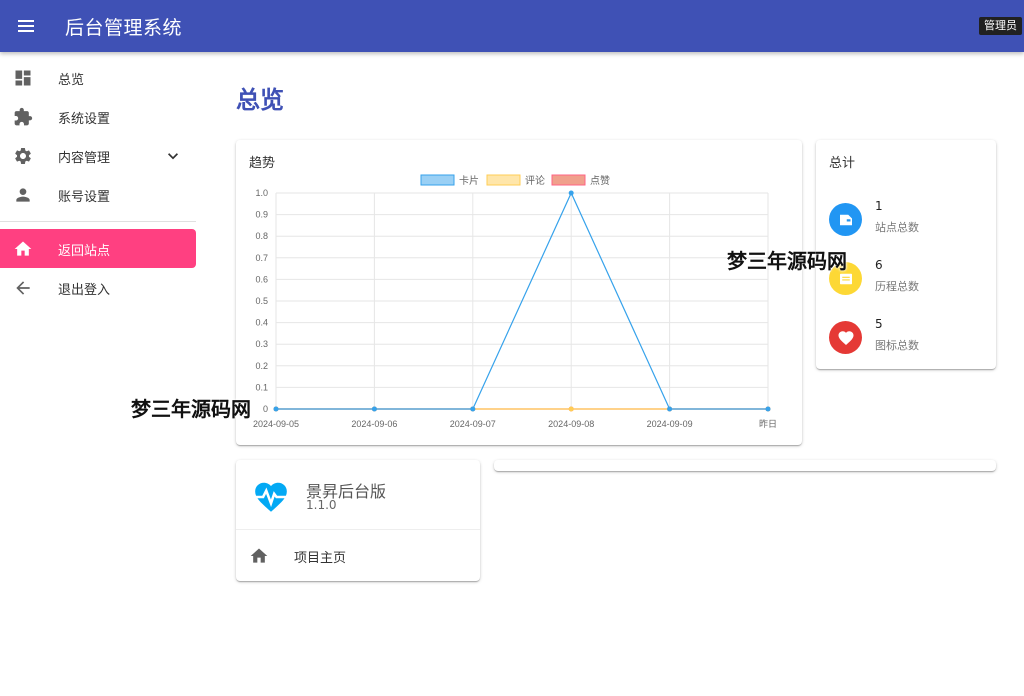 The height and width of the screenshot is (696, 1024). I want to click on x-tick-label: 昨日, so click(768, 423).